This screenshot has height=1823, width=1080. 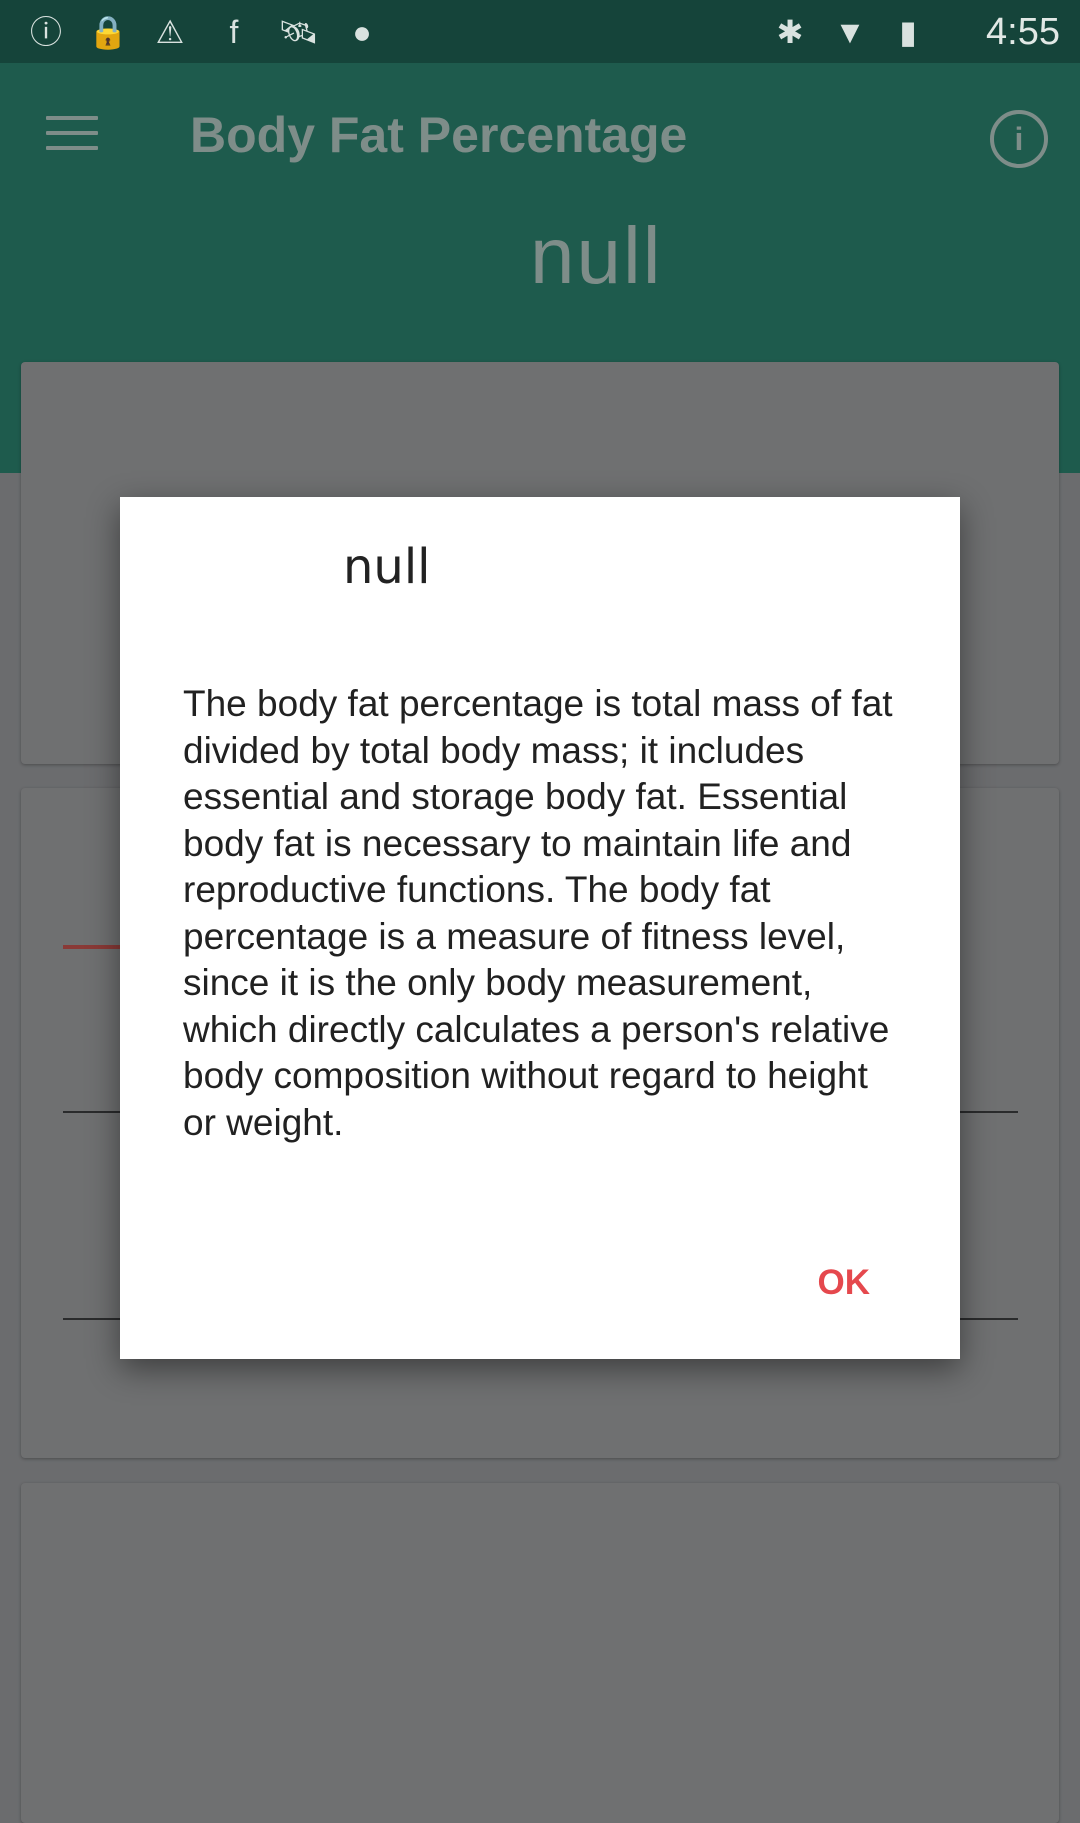 I want to click on status-time: 4:55, so click(x=1023, y=32).